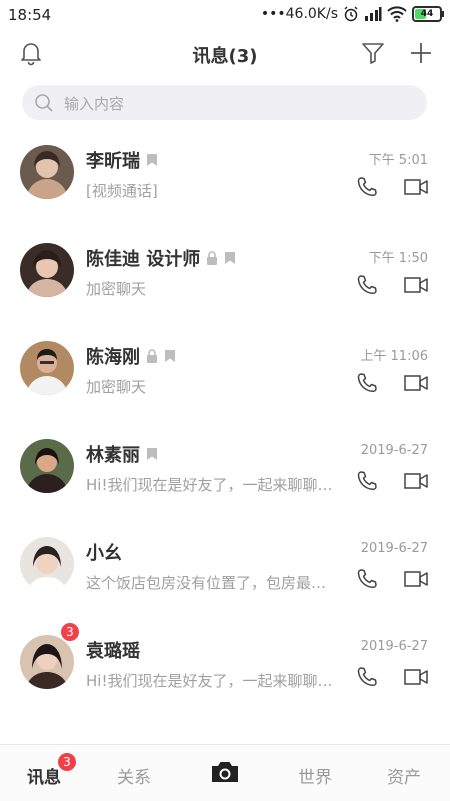 The image size is (450, 801). I want to click on message-item: 3 袁璐瑶 2019-6-27 Hi!我们现在是好友了，一起来聊聊吧！, so click(225, 667).